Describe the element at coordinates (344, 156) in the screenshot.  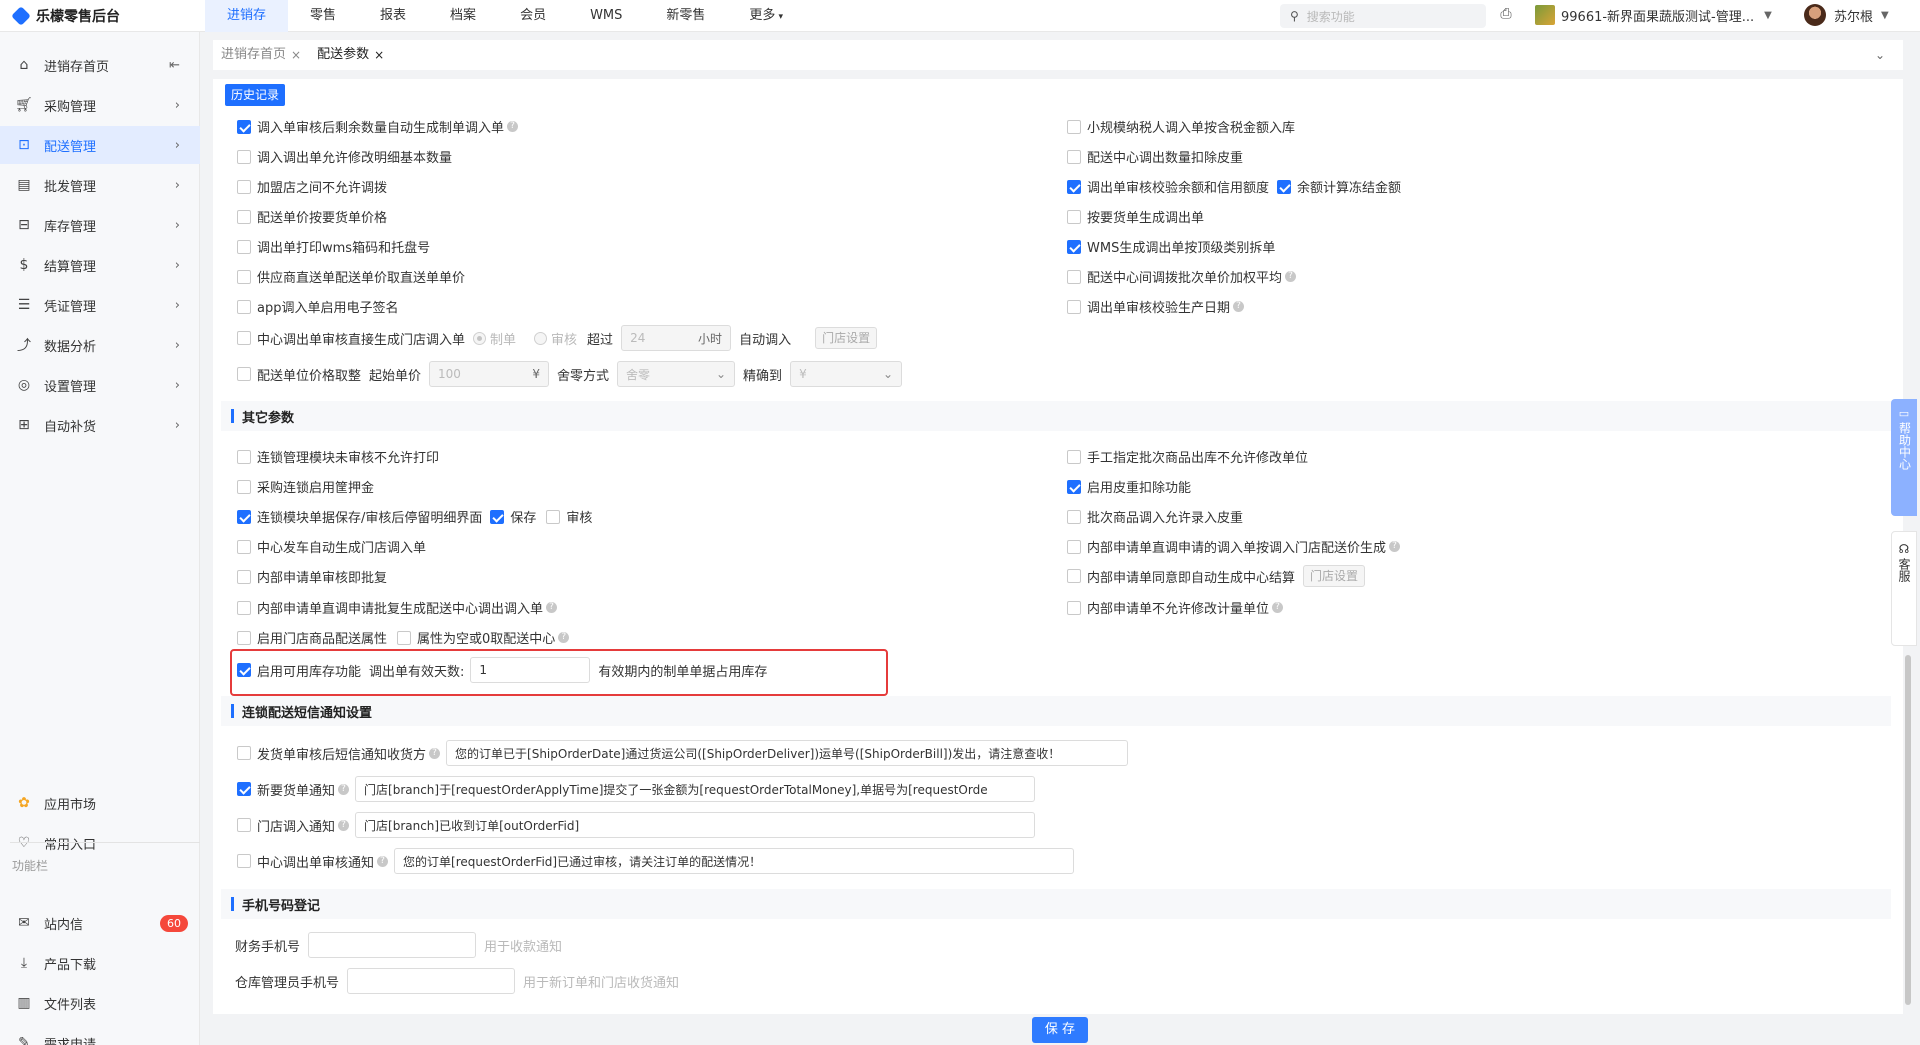
I see `option-row: 调入调出单允许修改明细基本数量` at that location.